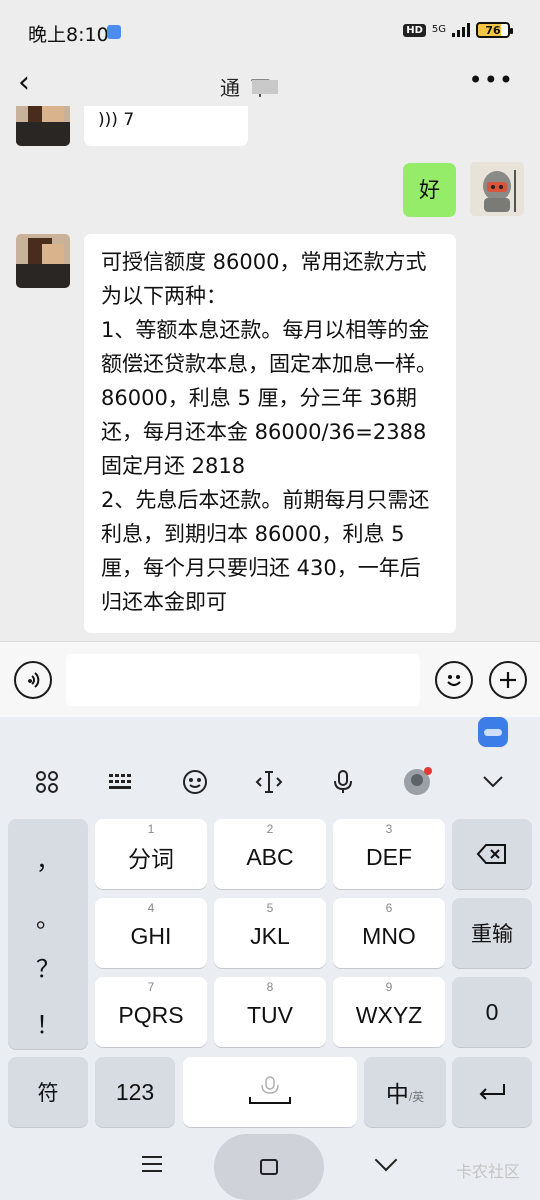 This screenshot has height=1200, width=540. What do you see at coordinates (508, 680) in the screenshot?
I see `plus-icon` at bounding box center [508, 680].